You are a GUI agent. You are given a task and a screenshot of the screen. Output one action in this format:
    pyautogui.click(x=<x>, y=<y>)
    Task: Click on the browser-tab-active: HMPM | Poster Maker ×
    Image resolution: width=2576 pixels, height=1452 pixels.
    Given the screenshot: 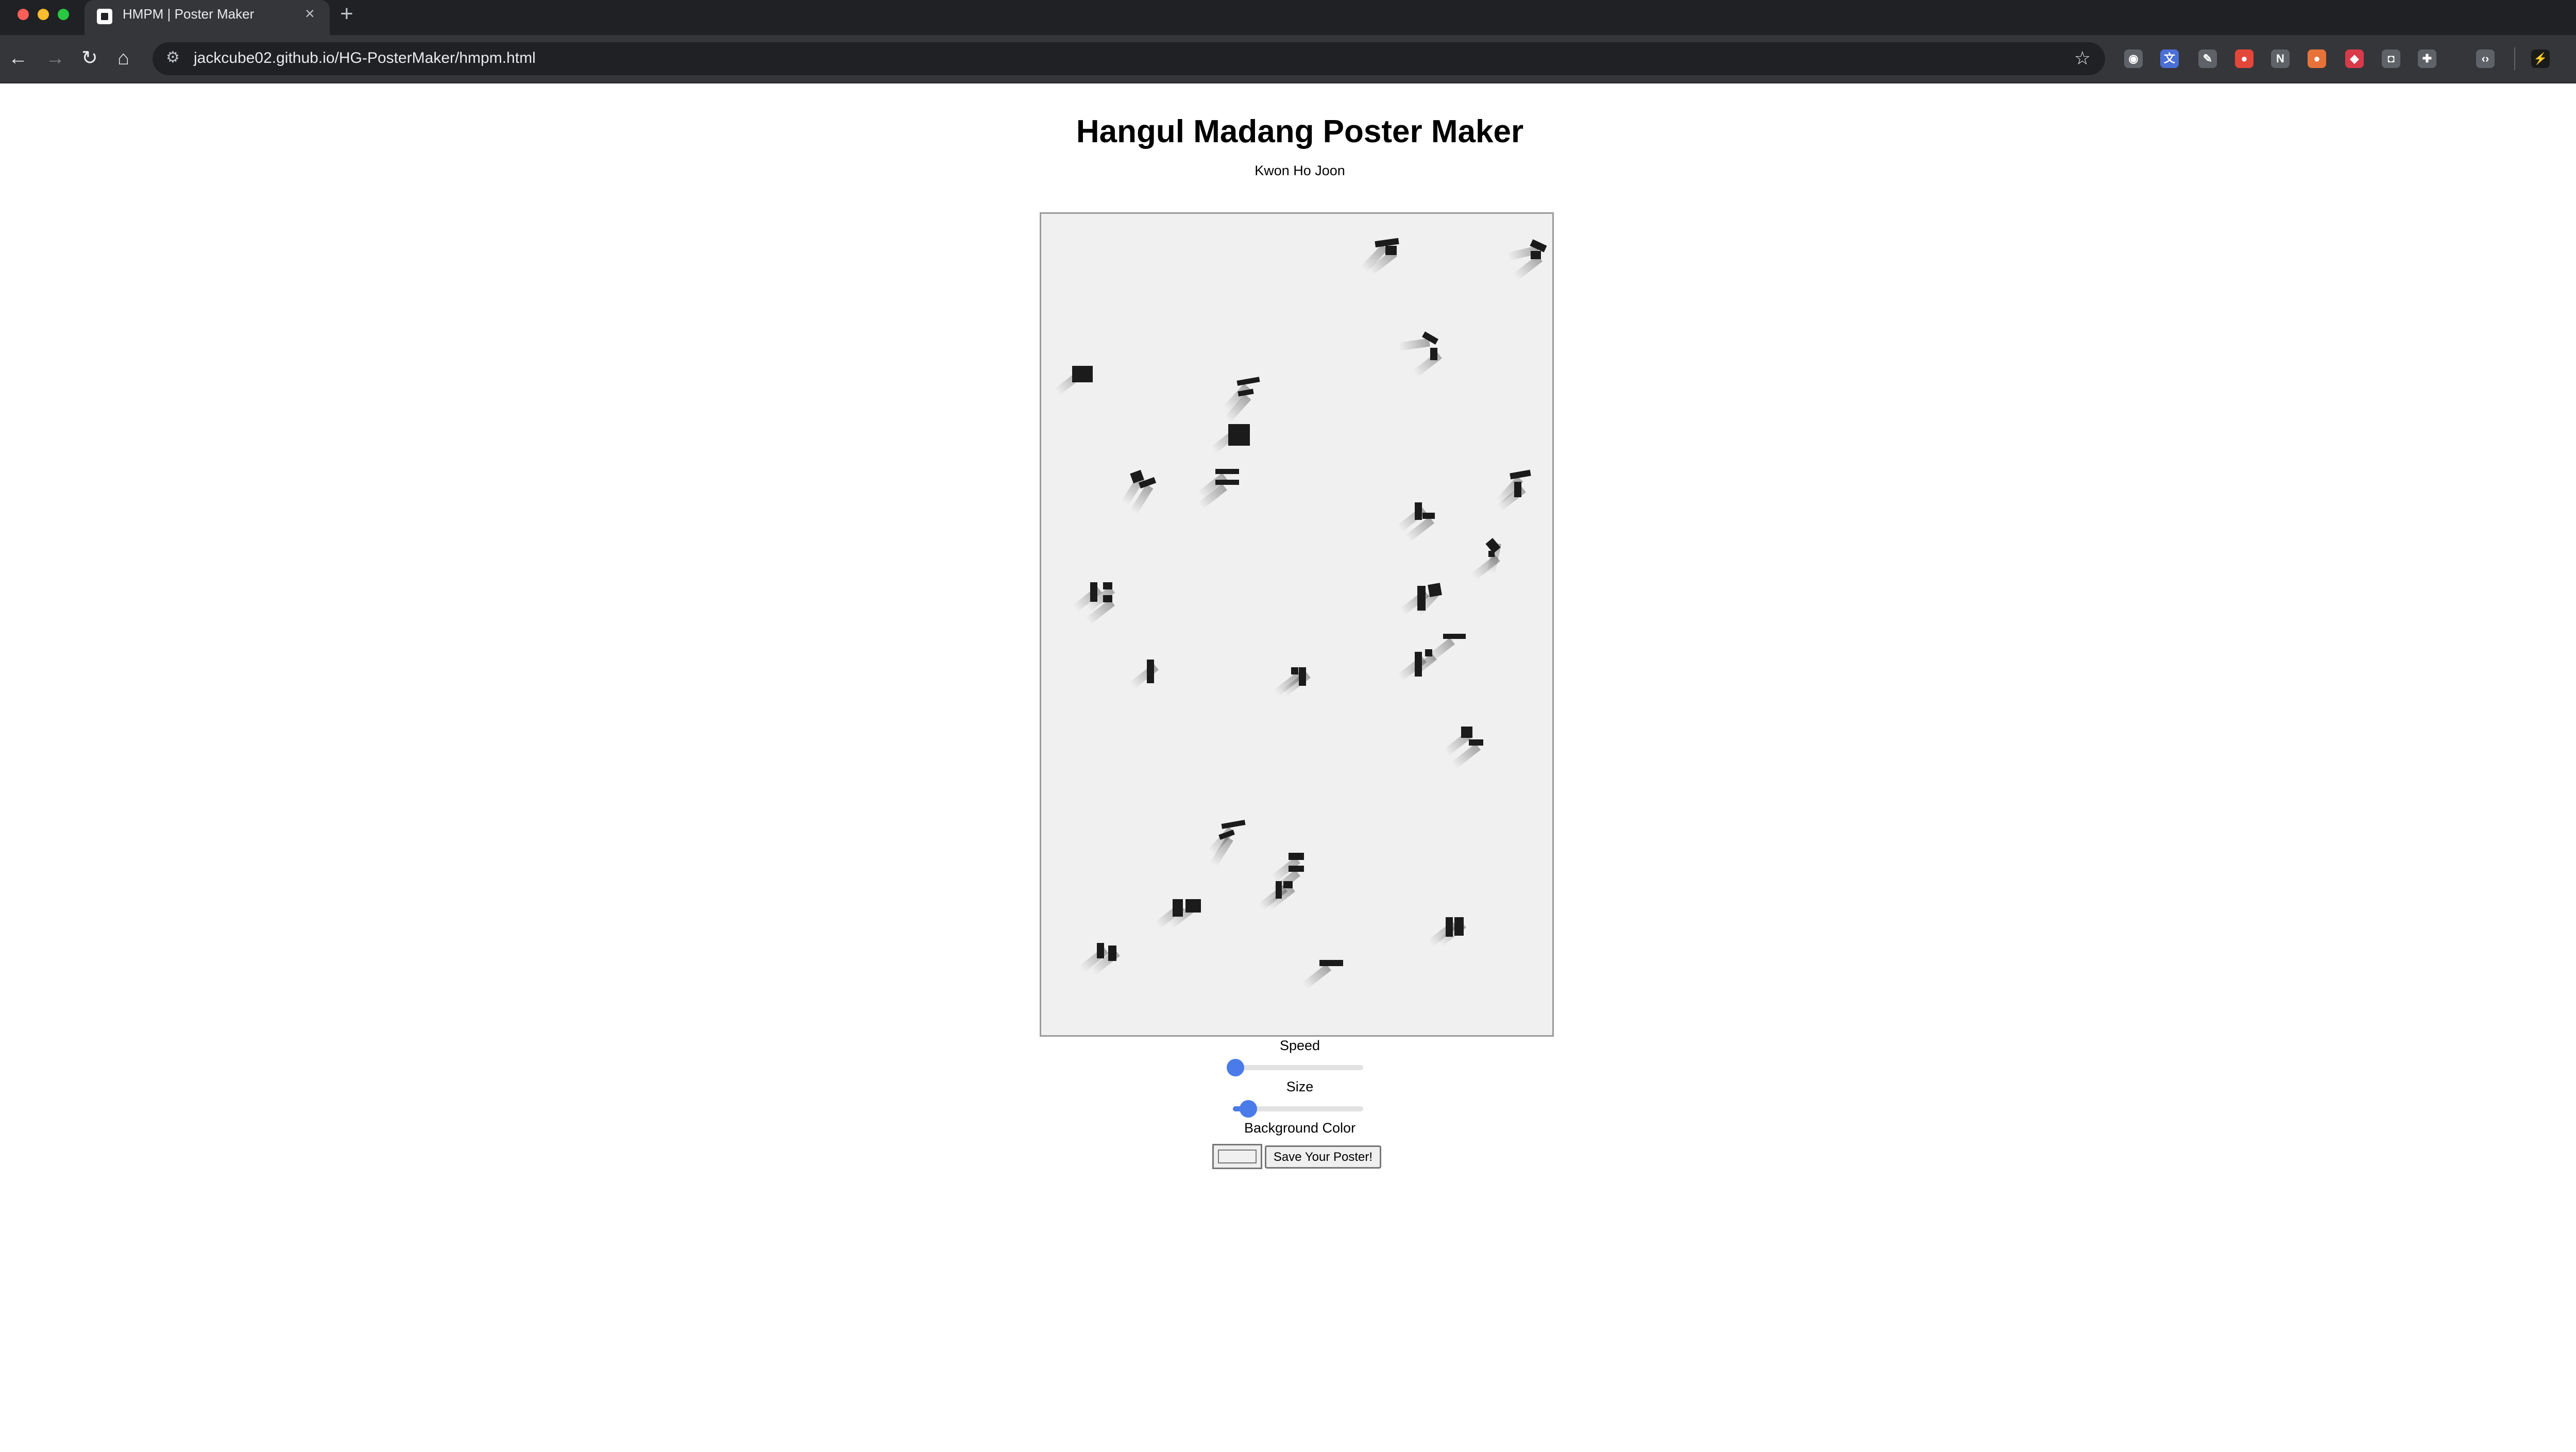 What is the action you would take?
    pyautogui.click(x=207, y=17)
    